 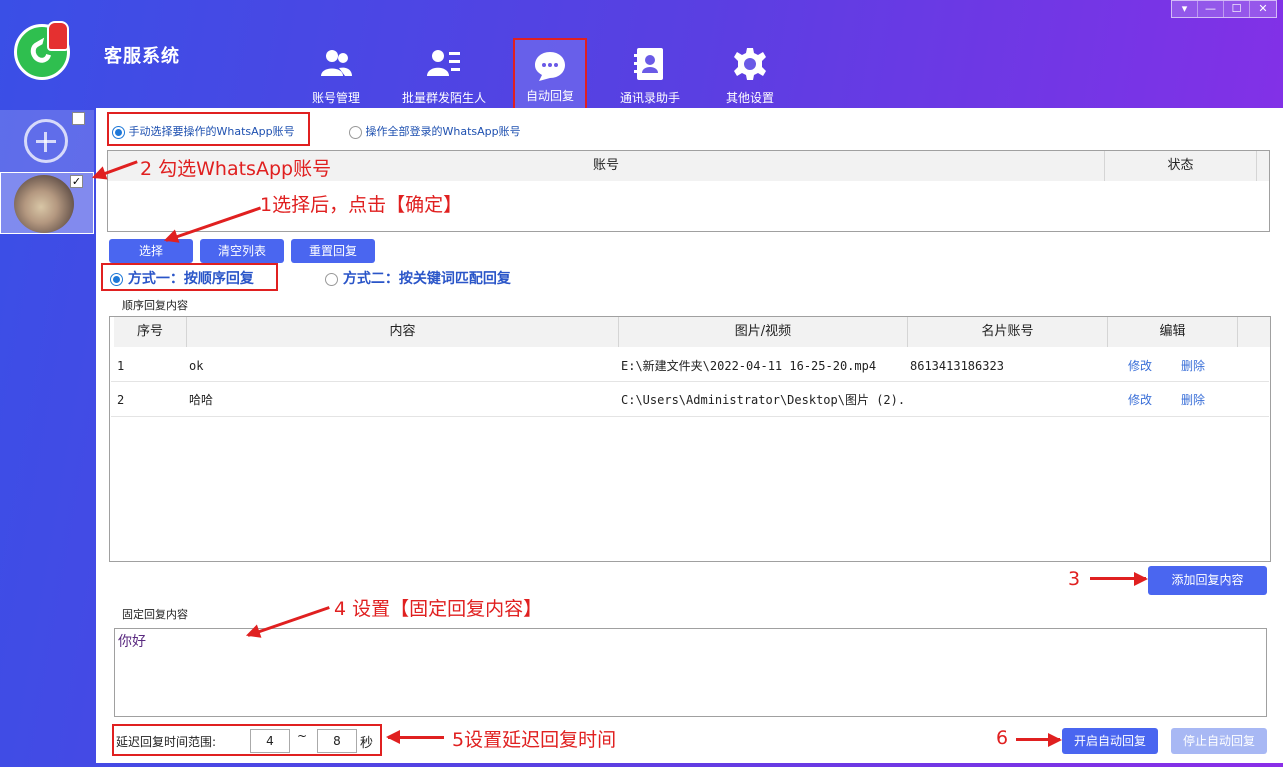 I want to click on minimize-button: —, so click(x=1211, y=9).